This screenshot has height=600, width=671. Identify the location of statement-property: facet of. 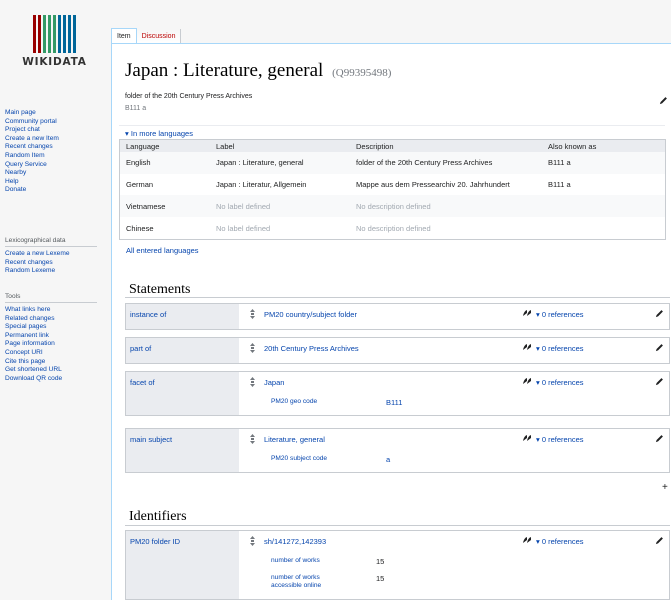
(182, 393).